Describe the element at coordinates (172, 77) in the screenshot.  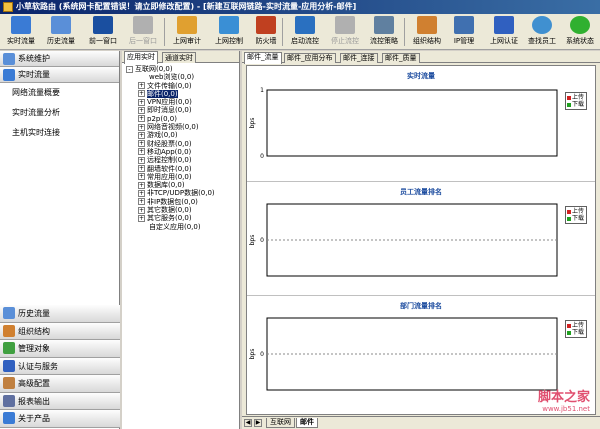
I see `tree-node-label: web浏览(0,0)` at that location.